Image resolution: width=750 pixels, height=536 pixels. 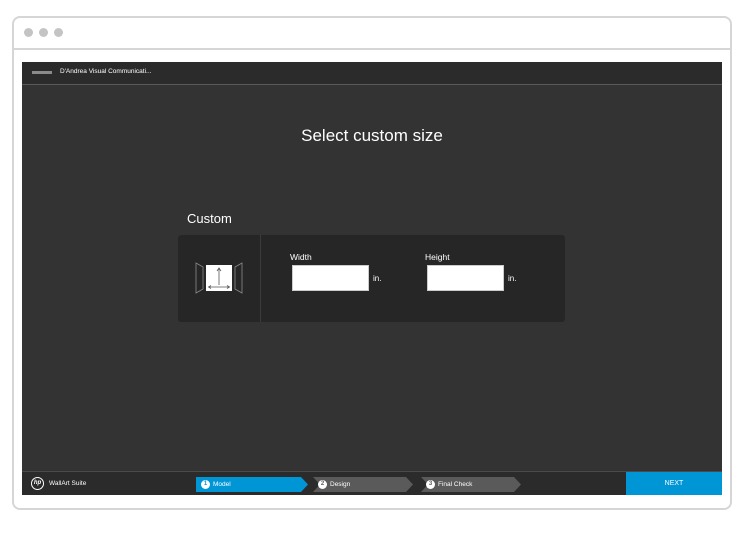 What do you see at coordinates (377, 278) in the screenshot?
I see `width-unit: in.` at bounding box center [377, 278].